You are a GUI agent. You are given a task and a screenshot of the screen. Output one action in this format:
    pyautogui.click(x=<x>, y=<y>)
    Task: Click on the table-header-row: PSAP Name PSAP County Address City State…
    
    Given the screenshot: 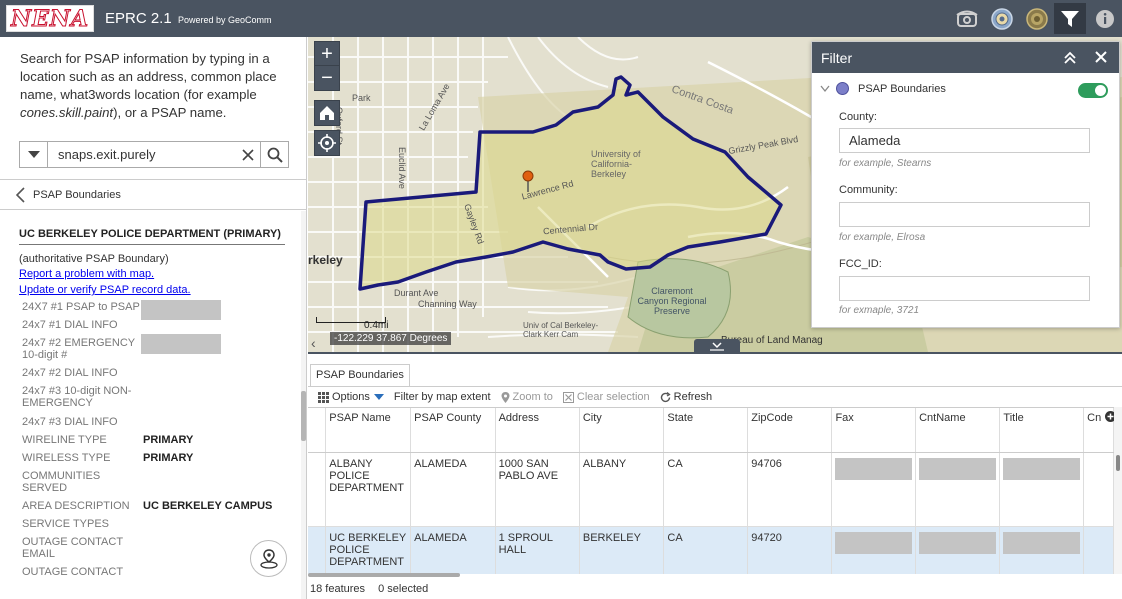 What is the action you would take?
    pyautogui.click(x=711, y=430)
    